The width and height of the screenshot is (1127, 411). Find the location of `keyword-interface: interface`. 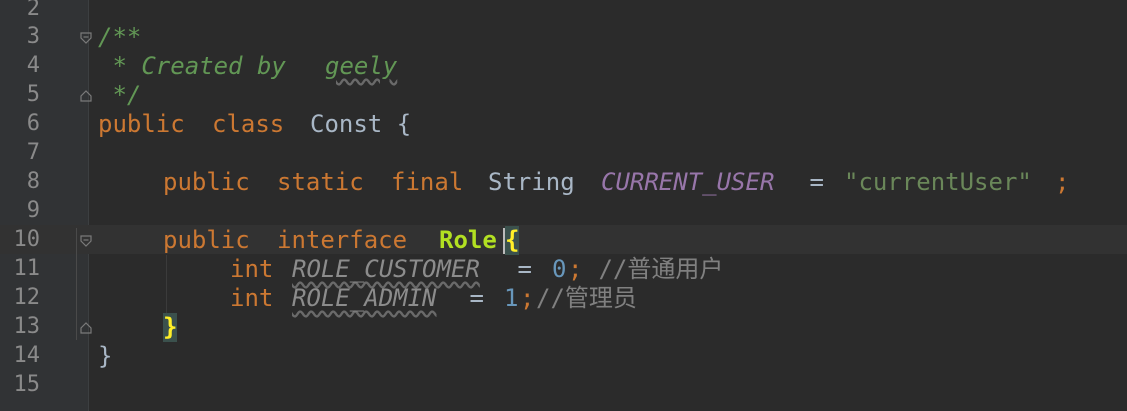

keyword-interface: interface is located at coordinates (342, 240).